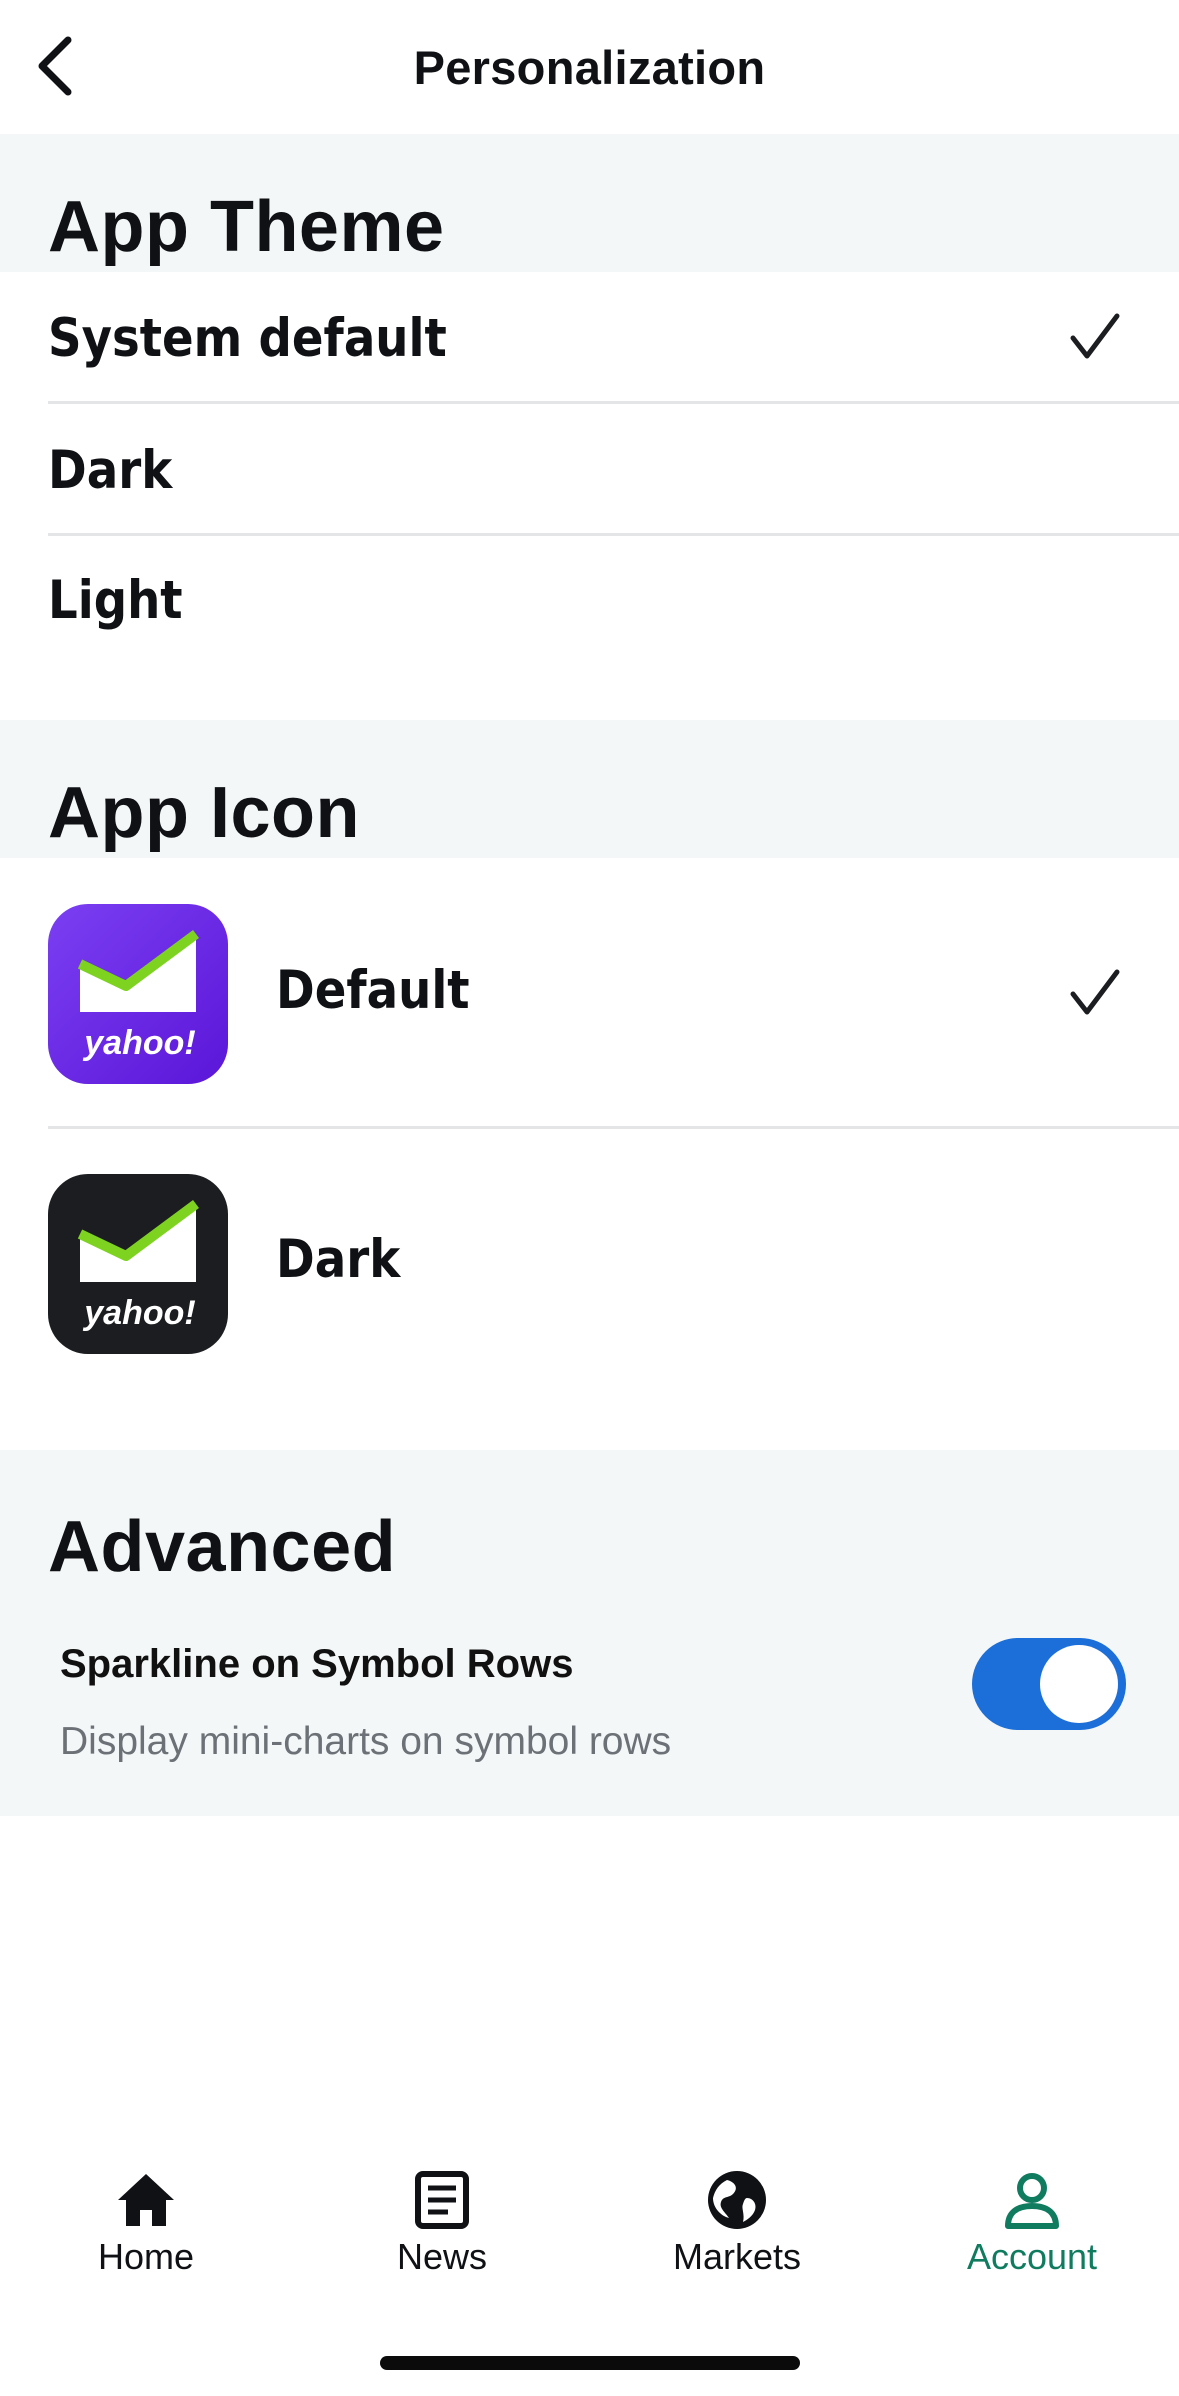  I want to click on app-icon-option-label: Default, so click(373, 990).